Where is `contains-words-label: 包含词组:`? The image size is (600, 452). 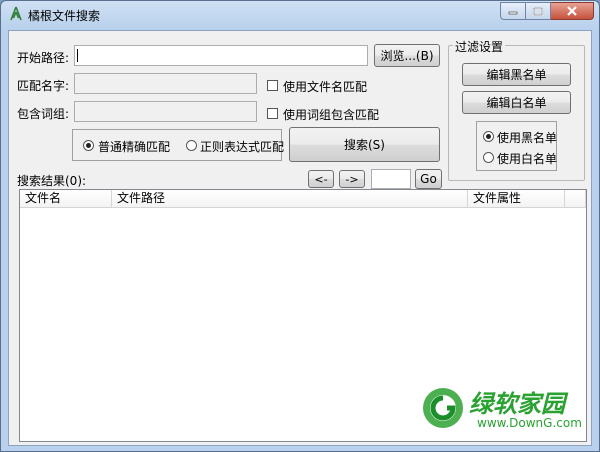 contains-words-label: 包含词组: is located at coordinates (43, 114).